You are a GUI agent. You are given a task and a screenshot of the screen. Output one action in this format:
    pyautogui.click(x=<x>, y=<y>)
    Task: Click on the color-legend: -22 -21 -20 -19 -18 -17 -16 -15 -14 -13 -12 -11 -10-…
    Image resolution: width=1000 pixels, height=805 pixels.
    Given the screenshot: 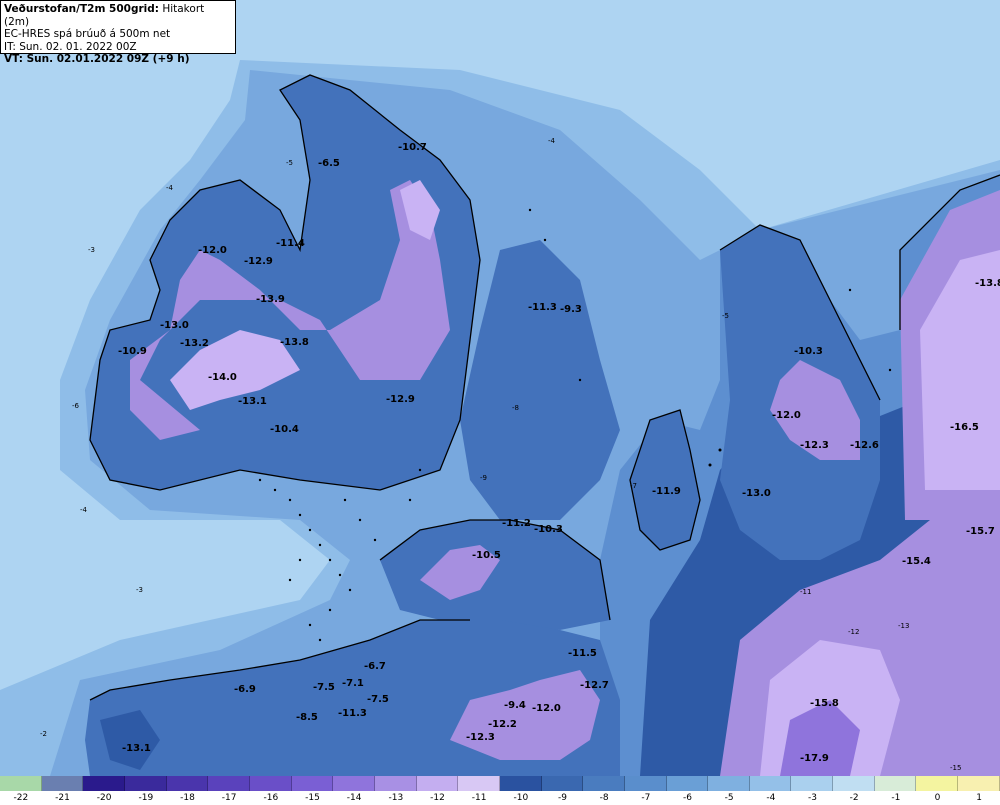 What is the action you would take?
    pyautogui.click(x=500, y=790)
    